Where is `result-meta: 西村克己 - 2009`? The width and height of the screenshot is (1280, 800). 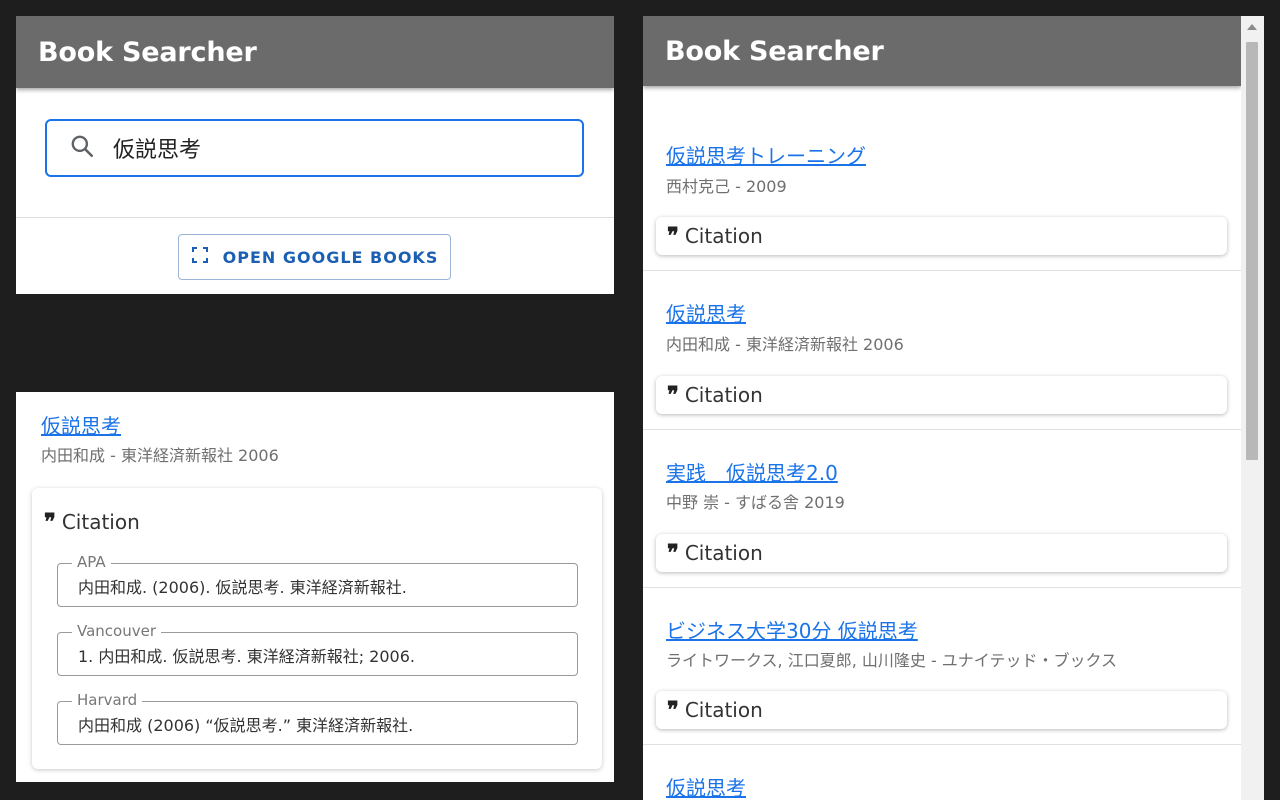
result-meta: 西村克己 - 2009 is located at coordinates (726, 186).